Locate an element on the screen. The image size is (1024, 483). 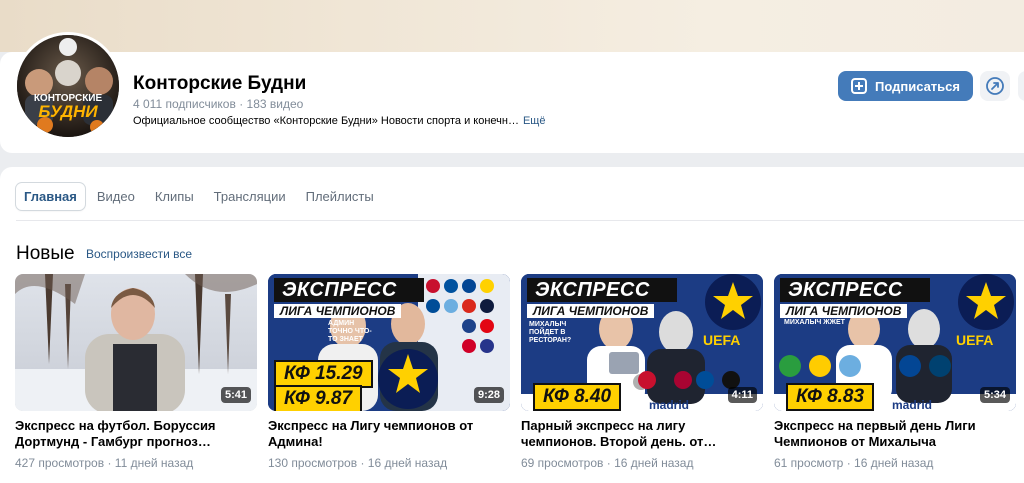
subscribe-button: Подписаться is located at coordinates (905, 86).